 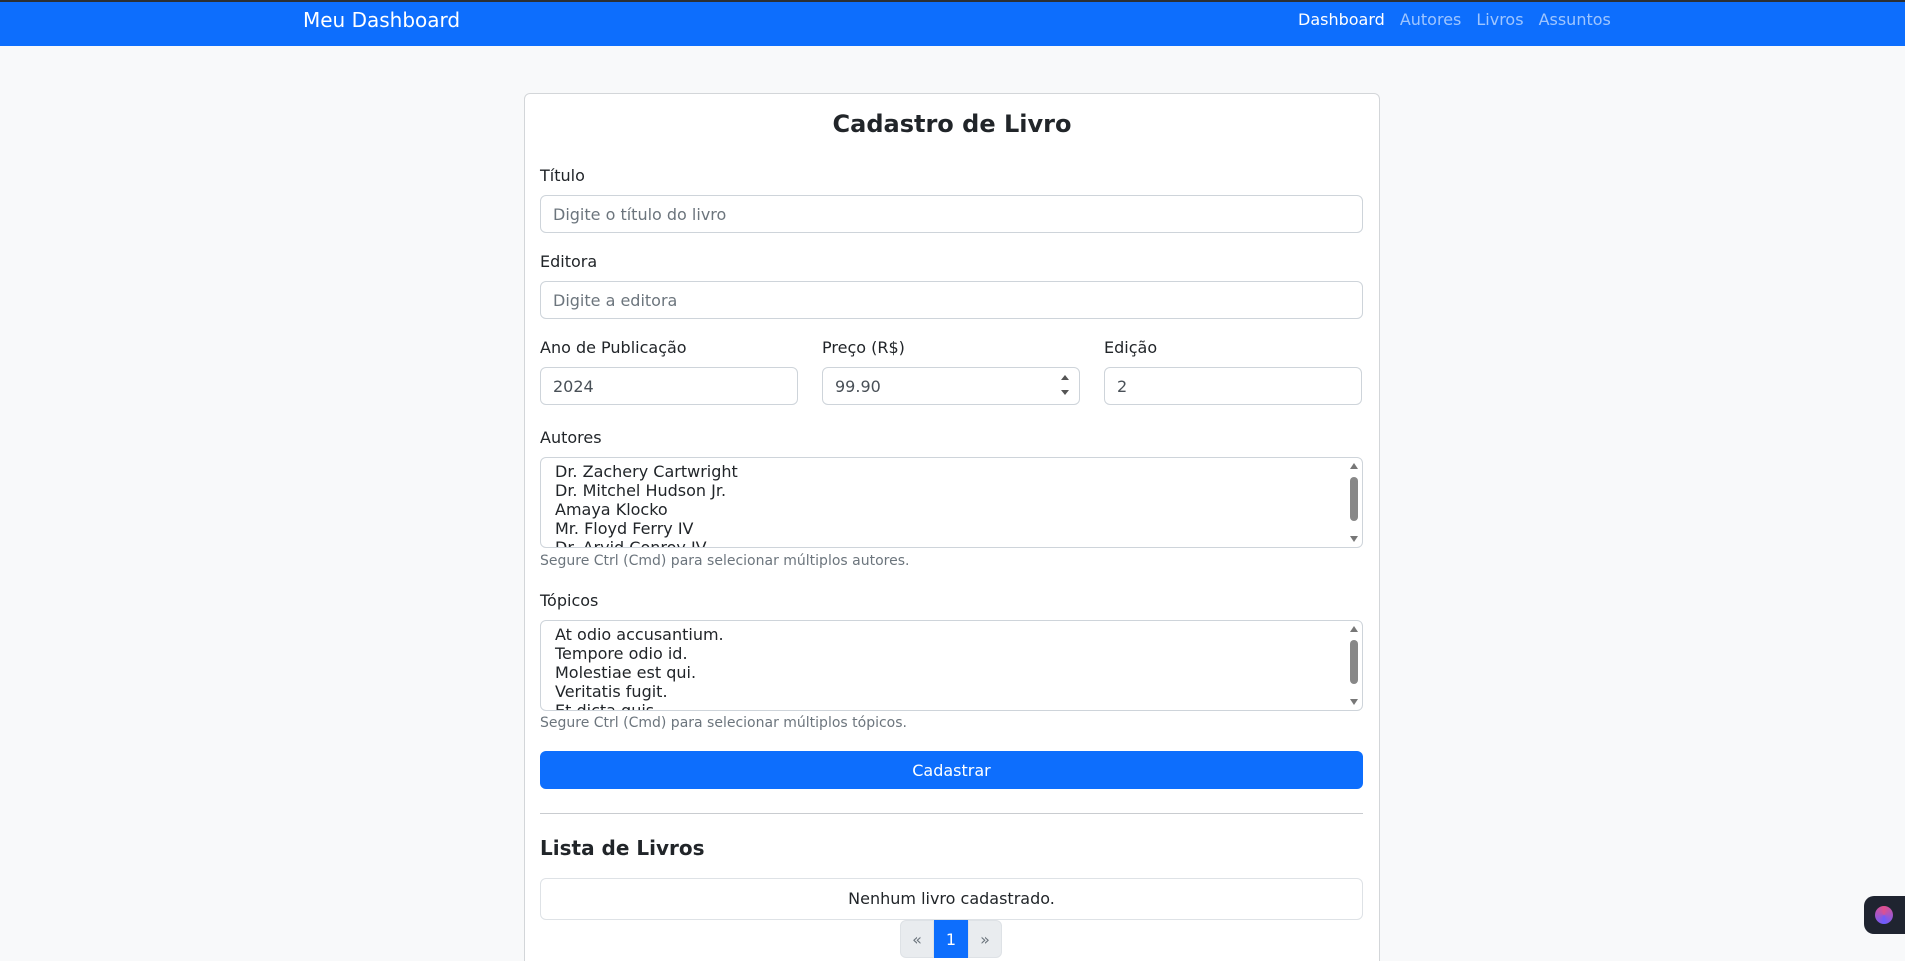 What do you see at coordinates (569, 261) in the screenshot?
I see `editora-label: Editora` at bounding box center [569, 261].